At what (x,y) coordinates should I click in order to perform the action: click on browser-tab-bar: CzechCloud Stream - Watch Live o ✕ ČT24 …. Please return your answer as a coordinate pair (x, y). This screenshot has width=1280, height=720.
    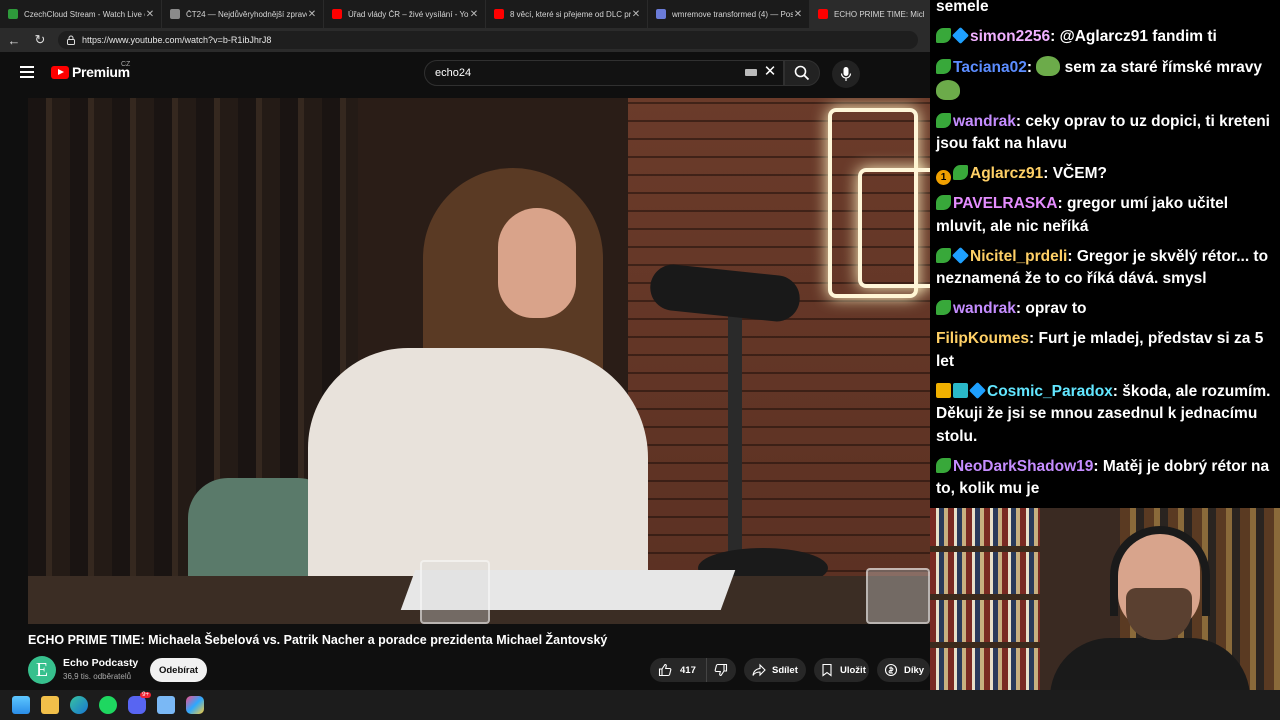
    Looking at the image, I should click on (465, 14).